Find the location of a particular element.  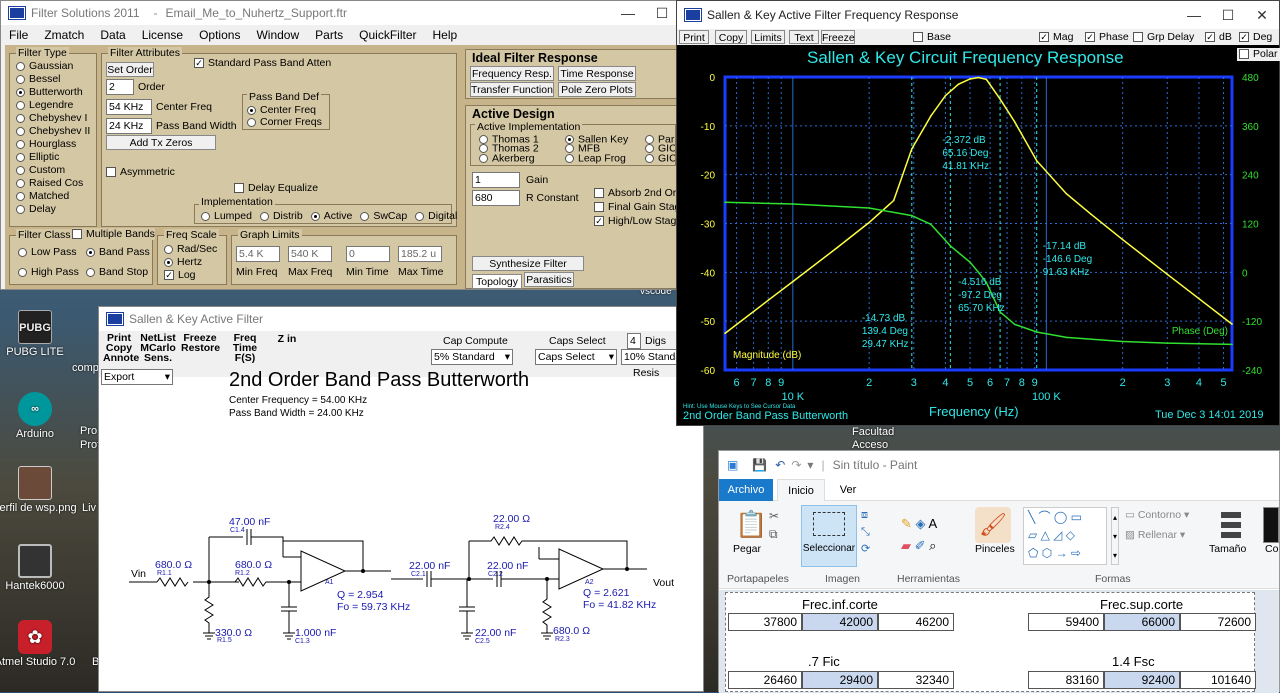

cut-icon: ✂ is located at coordinates (774, 516).